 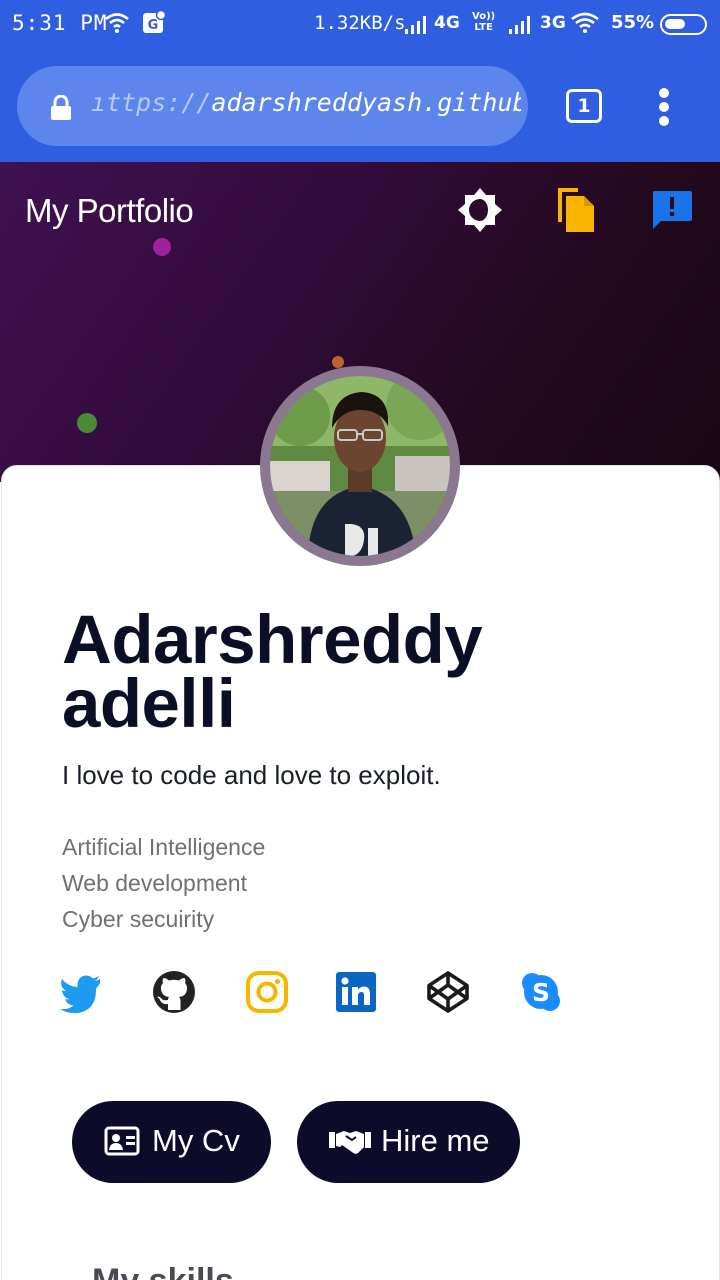 I want to click on twitter-icon, so click(x=80, y=992).